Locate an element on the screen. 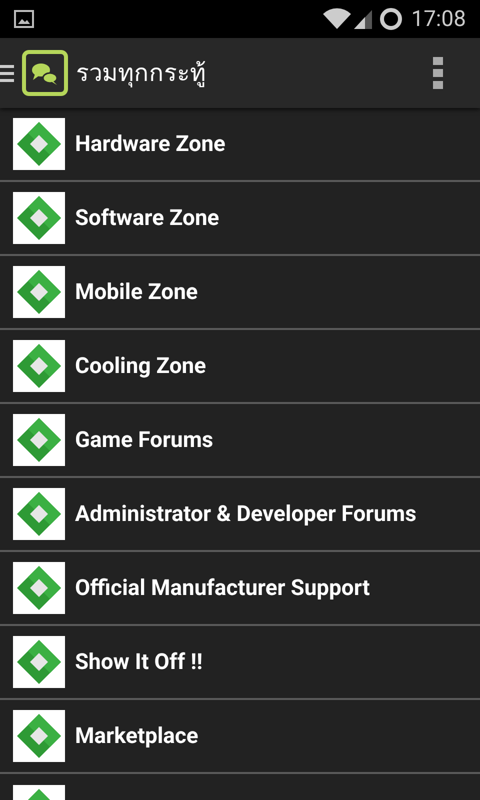 The image size is (480, 800). forum-title: Software Zone is located at coordinates (147, 218).